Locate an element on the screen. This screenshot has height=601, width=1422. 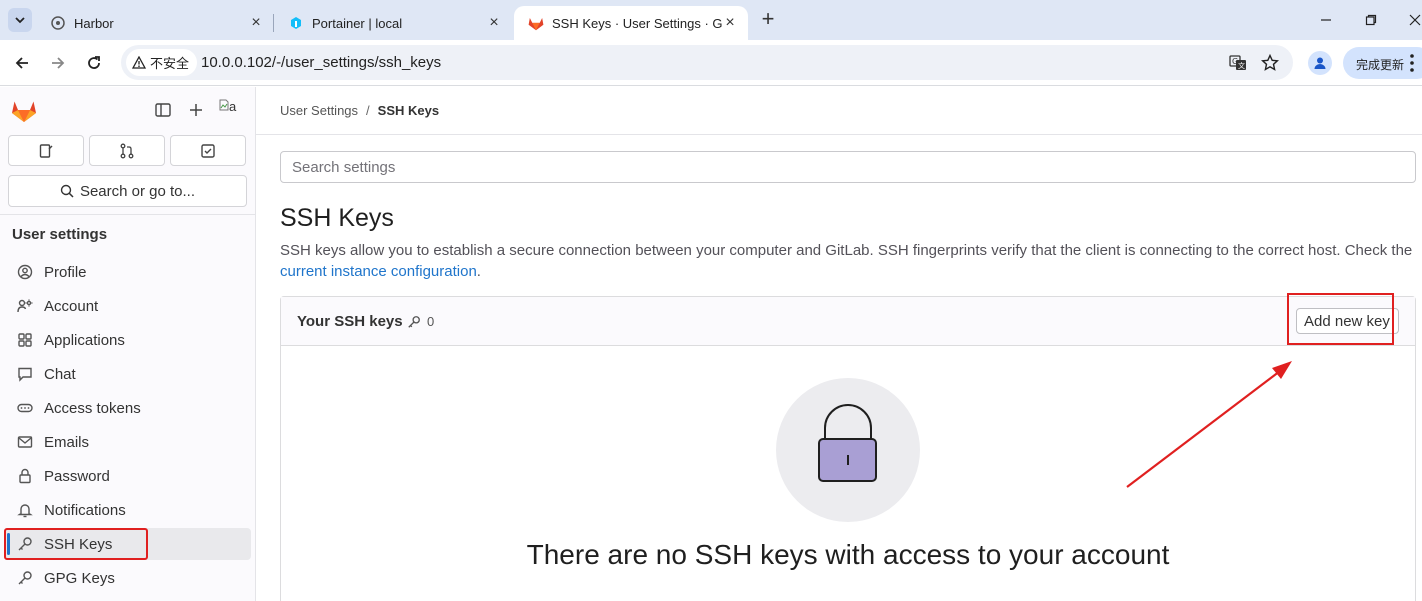
merge-request-icon is located at coordinates (127, 150).